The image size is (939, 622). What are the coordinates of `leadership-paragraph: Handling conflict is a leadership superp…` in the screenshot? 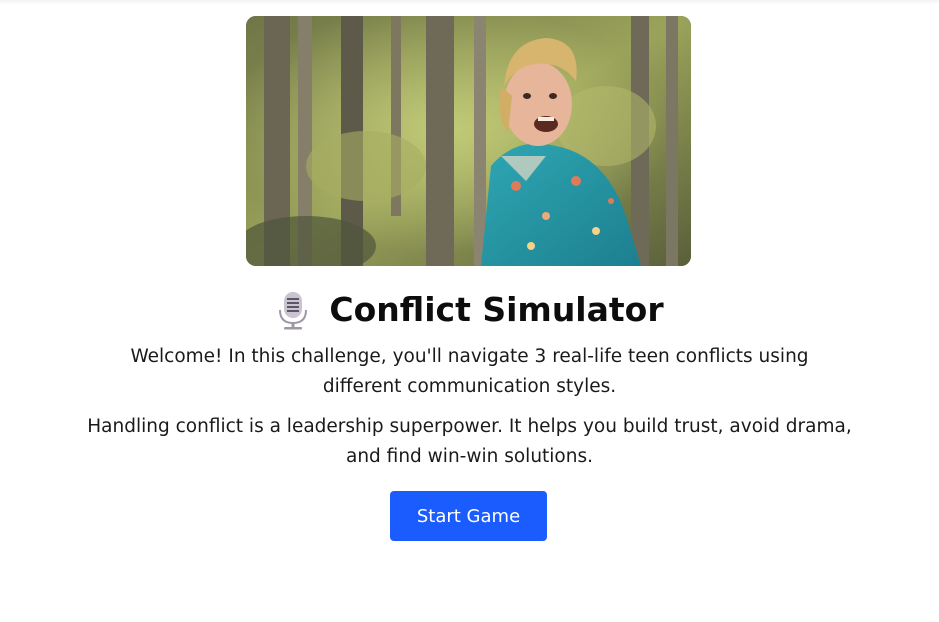 It's located at (469, 441).